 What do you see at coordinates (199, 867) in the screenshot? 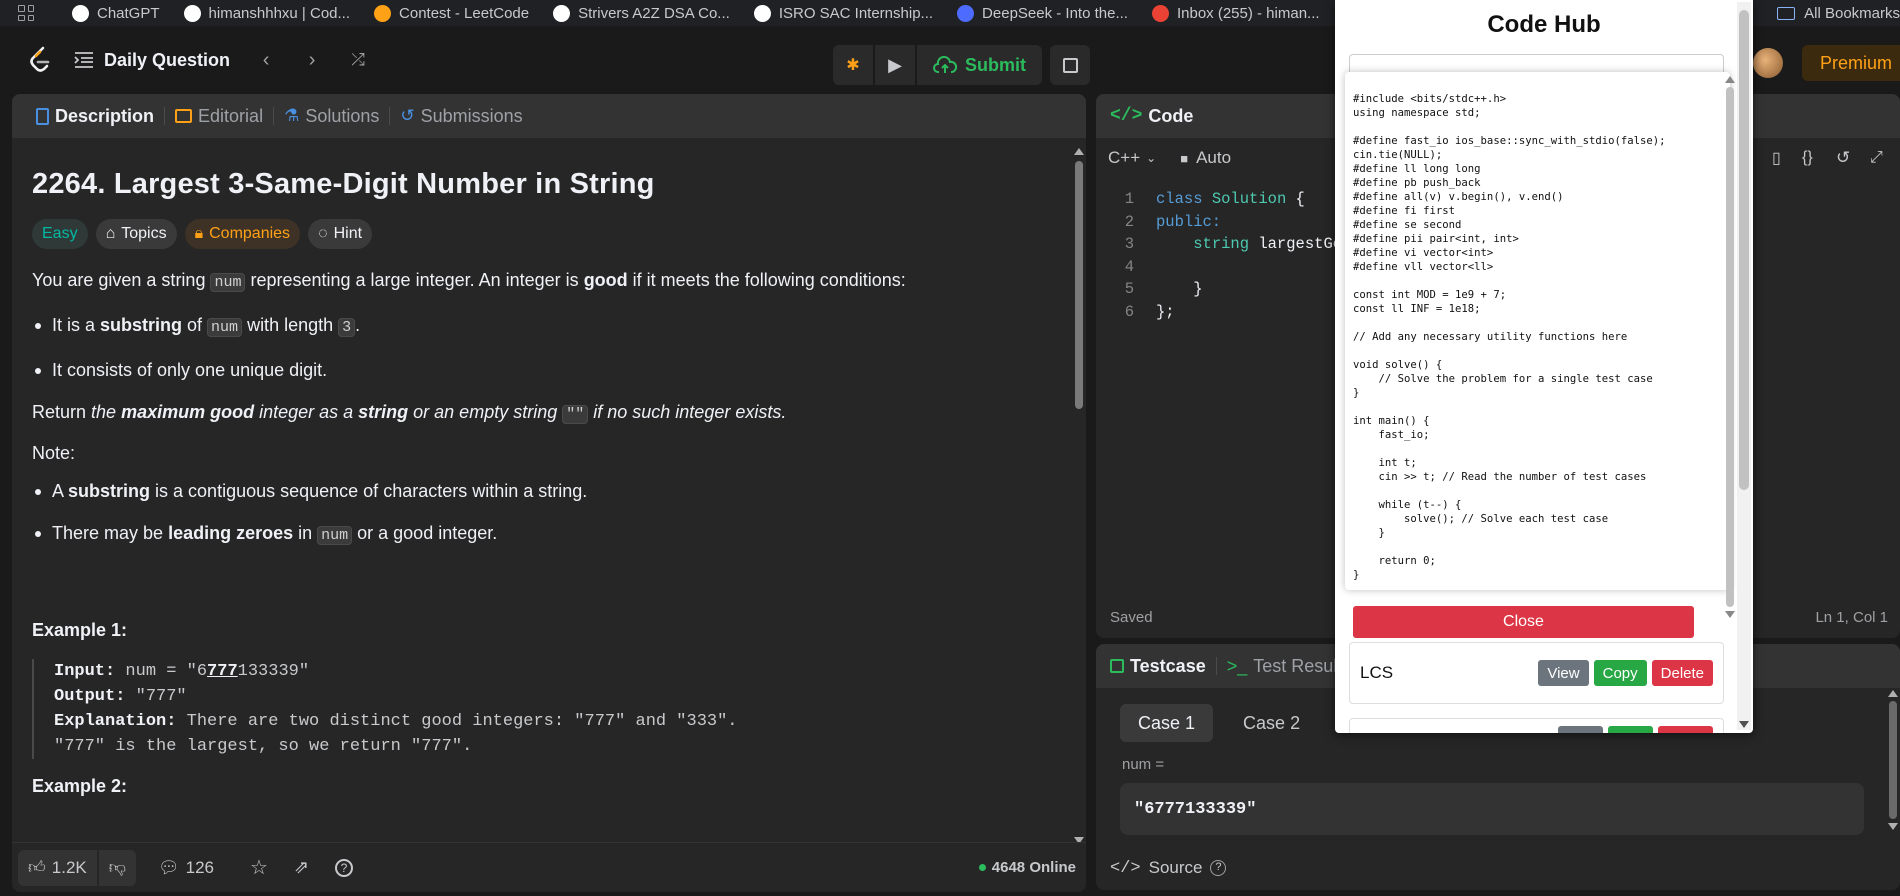
I see `comment-count: 126` at bounding box center [199, 867].